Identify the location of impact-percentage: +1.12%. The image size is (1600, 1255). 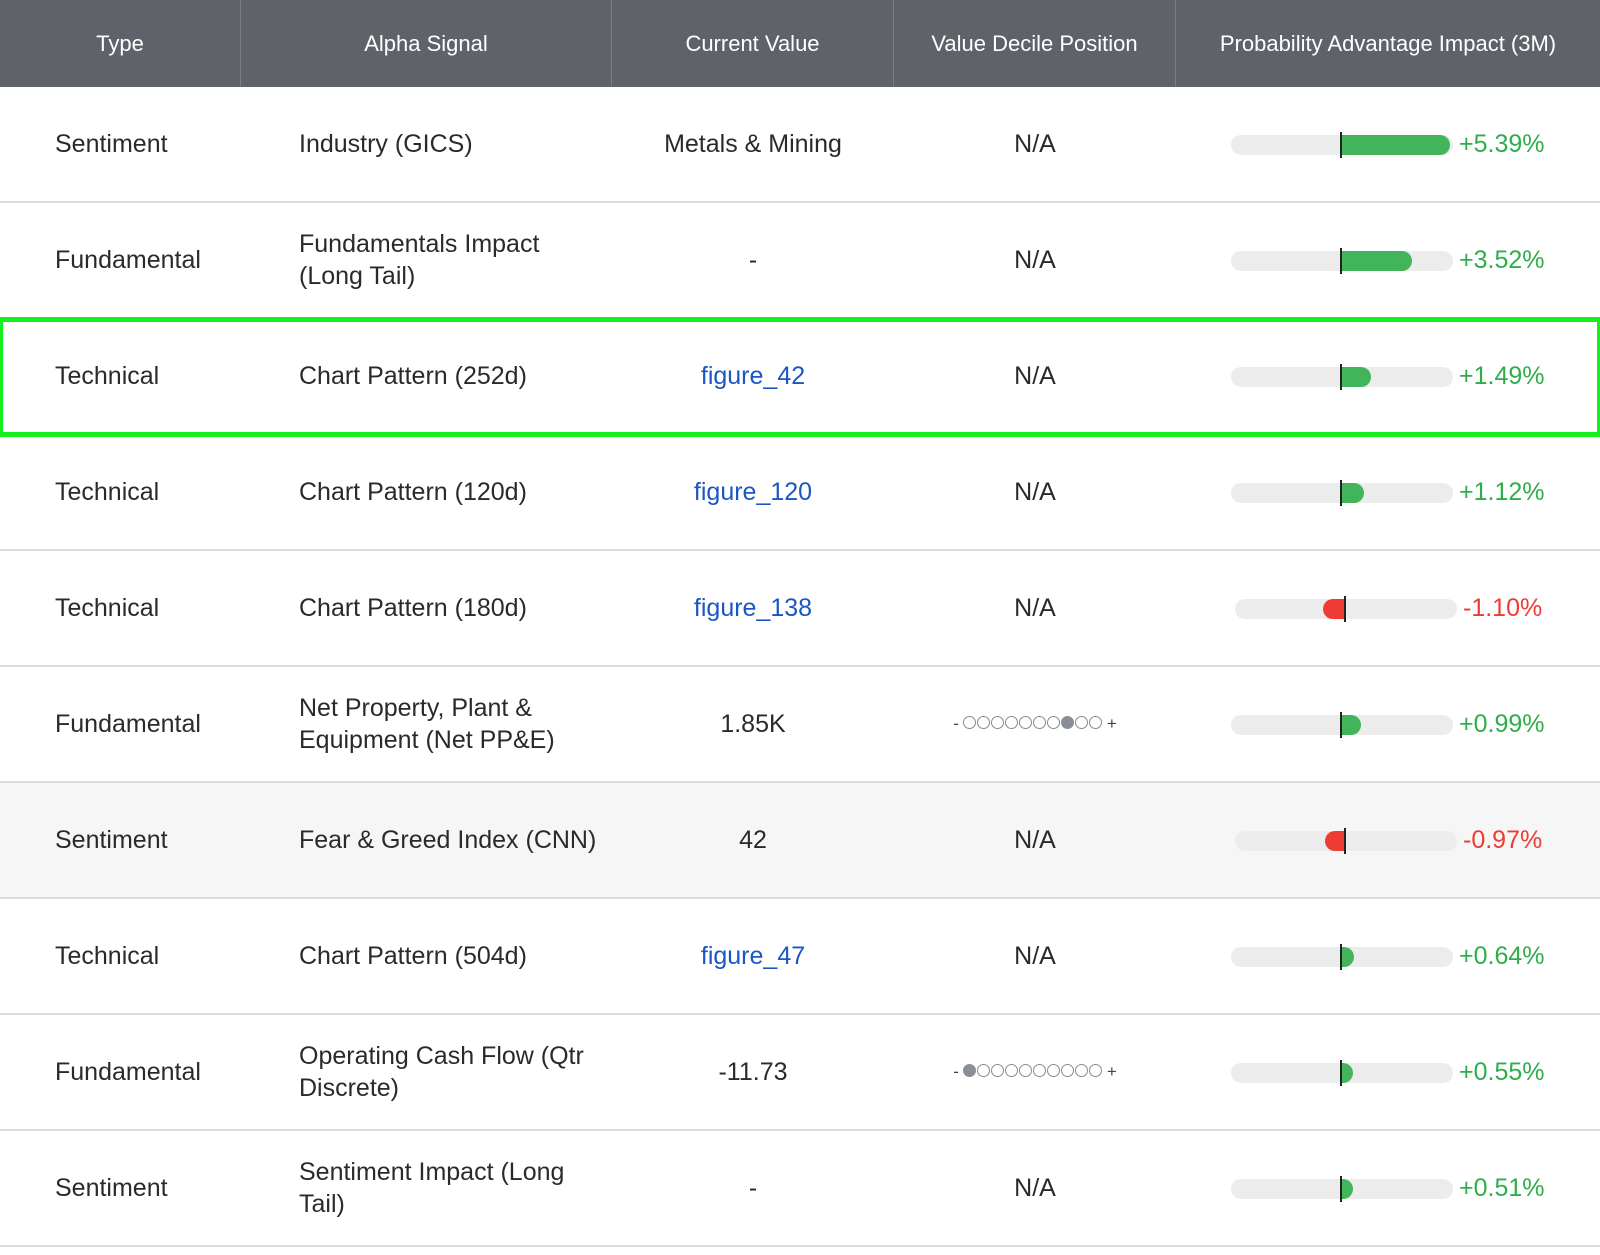
(1502, 492).